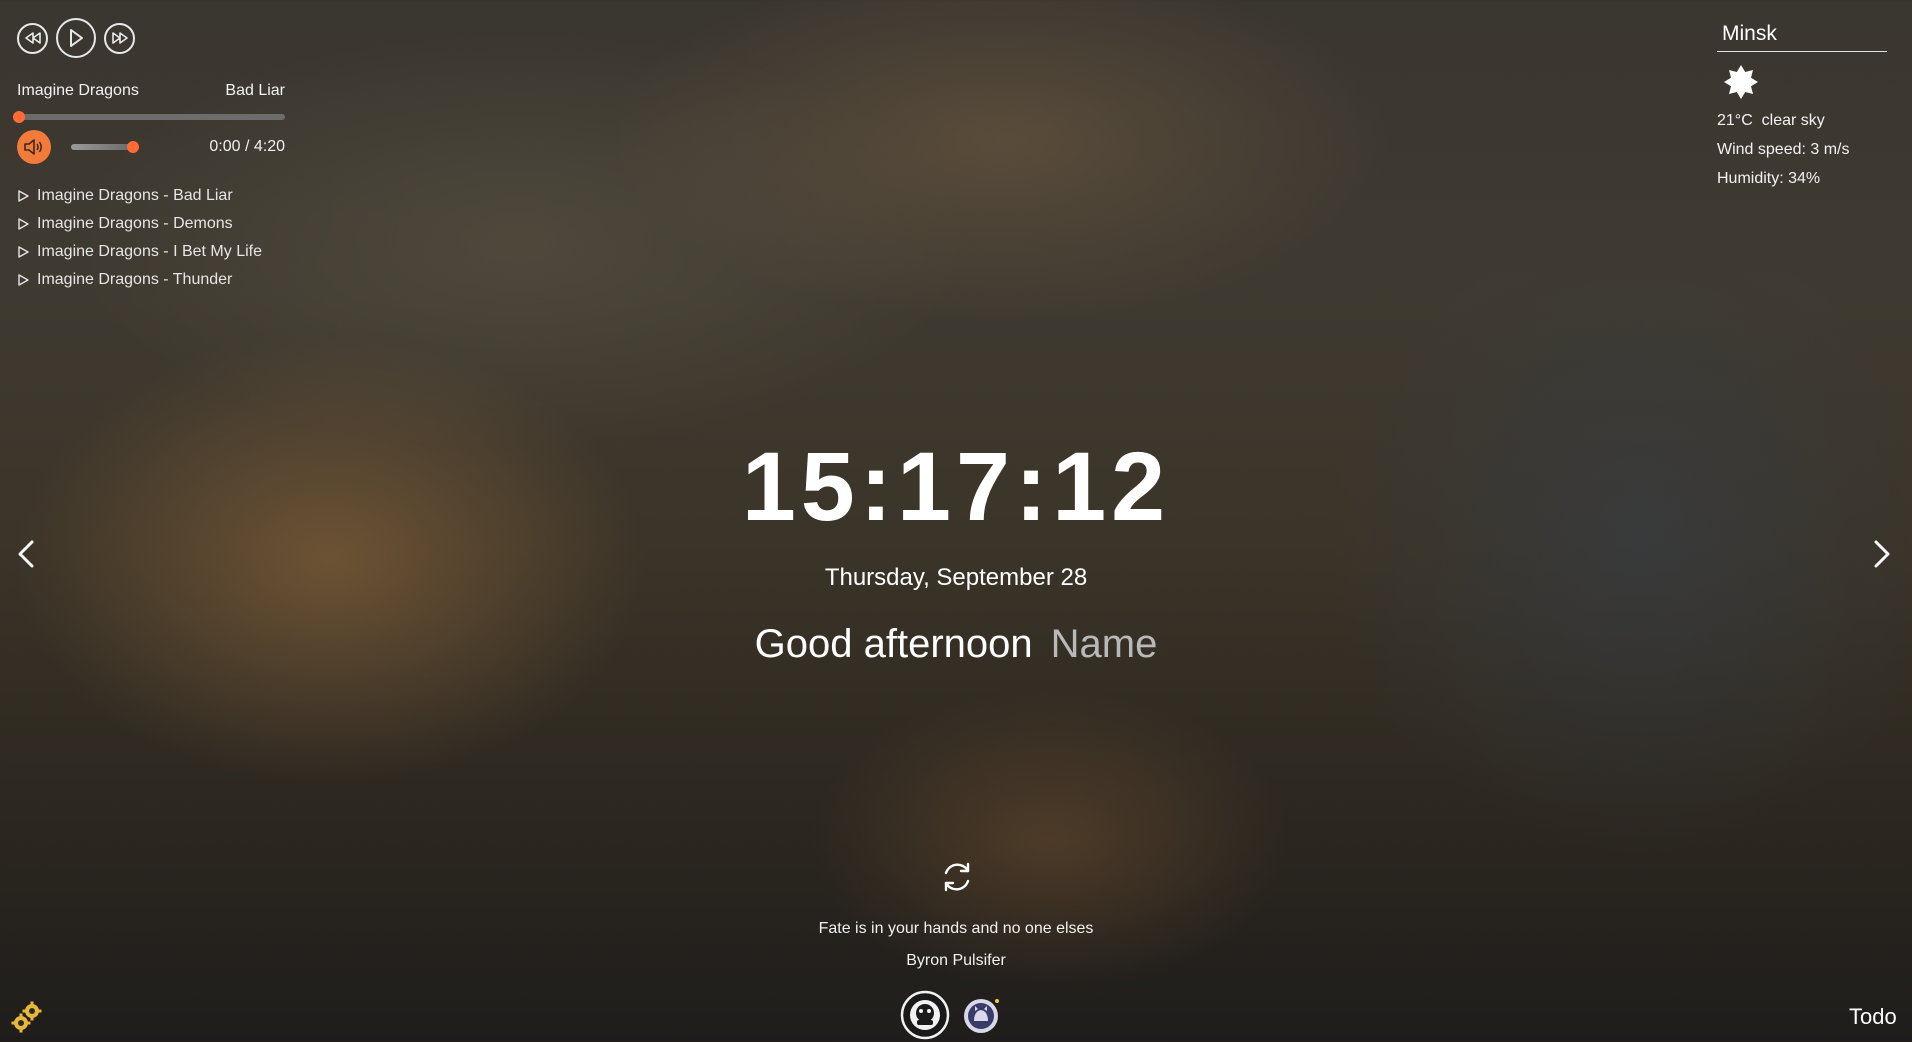  Describe the element at coordinates (119, 38) in the screenshot. I see `fast-forward-icon` at that location.